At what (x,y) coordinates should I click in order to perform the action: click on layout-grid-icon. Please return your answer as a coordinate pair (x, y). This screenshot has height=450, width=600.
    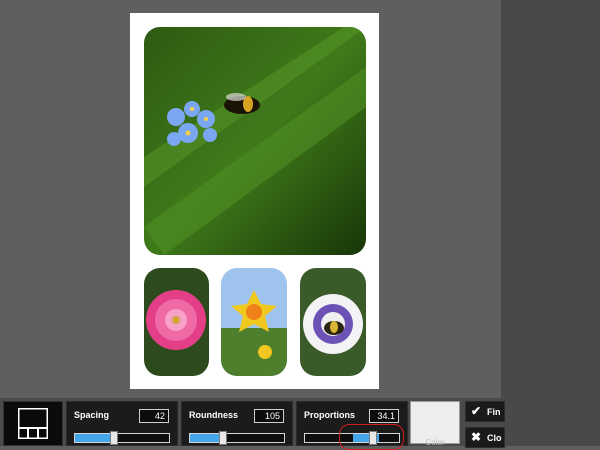
    Looking at the image, I should click on (33, 423).